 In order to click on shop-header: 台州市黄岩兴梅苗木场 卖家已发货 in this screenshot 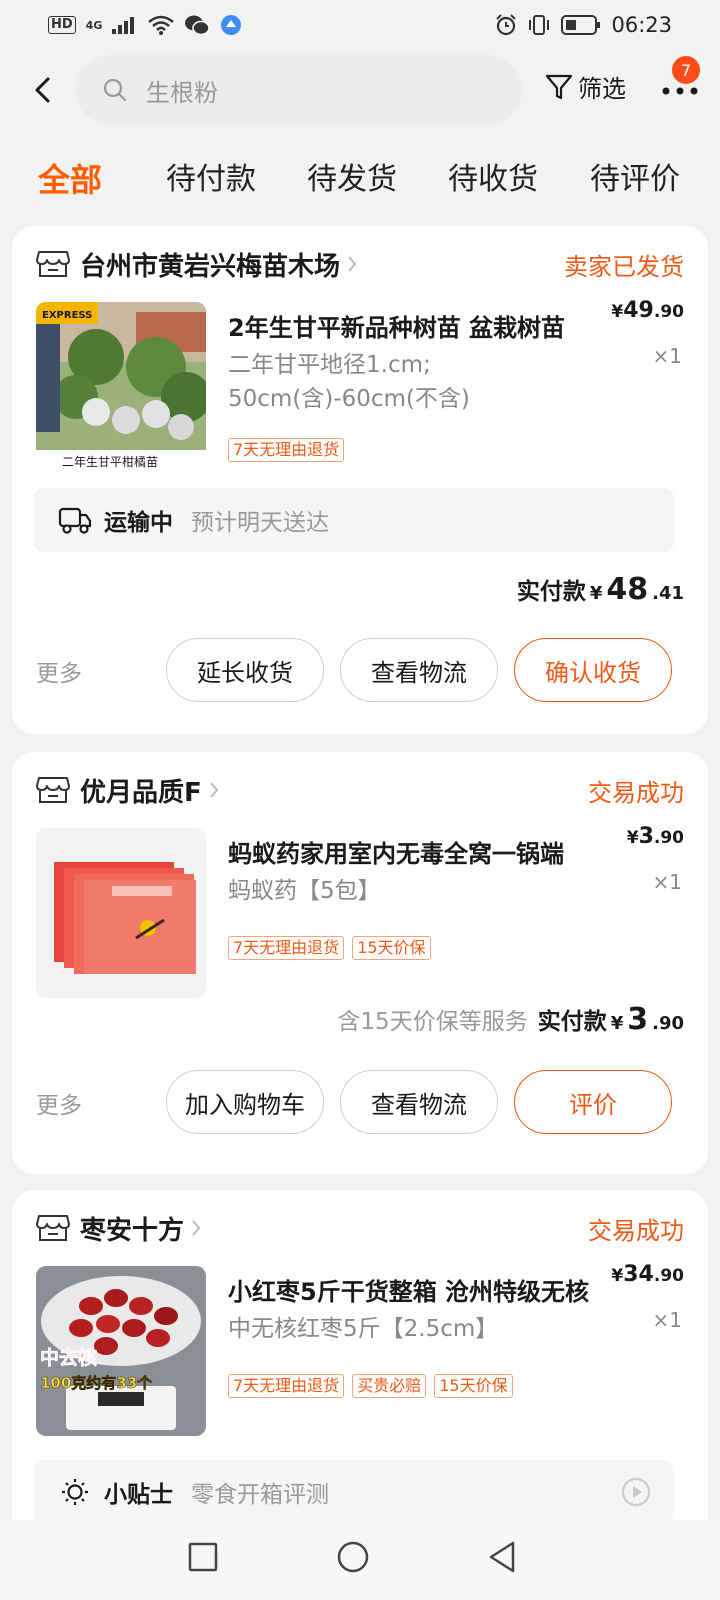, I will do `click(360, 264)`.